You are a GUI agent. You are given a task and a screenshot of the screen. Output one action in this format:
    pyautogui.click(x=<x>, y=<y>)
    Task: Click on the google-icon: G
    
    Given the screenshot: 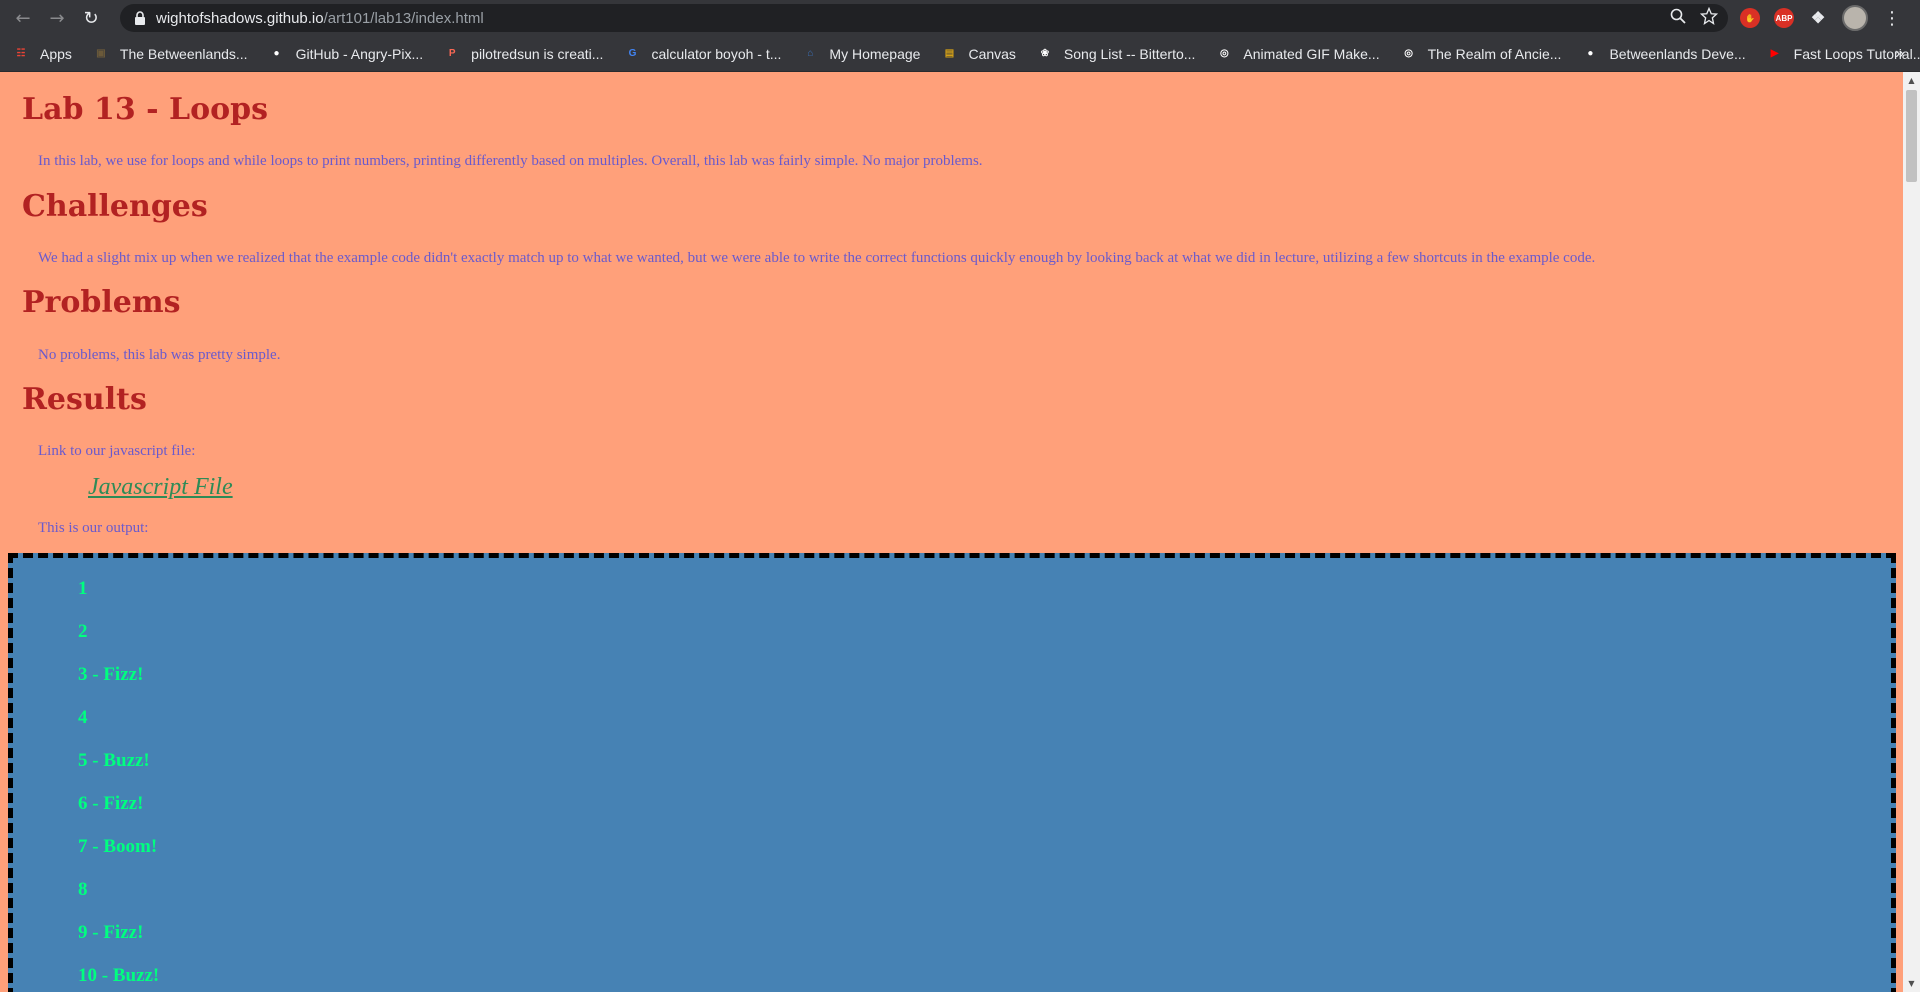 What is the action you would take?
    pyautogui.click(x=632, y=53)
    